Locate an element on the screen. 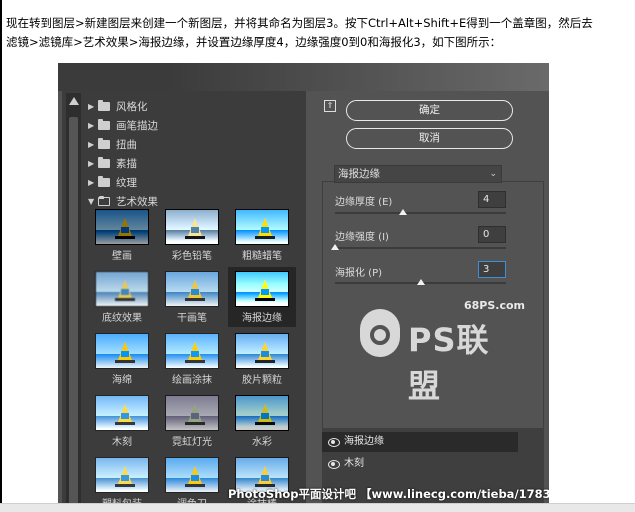  watermark-url: 68PS.com is located at coordinates (495, 305).